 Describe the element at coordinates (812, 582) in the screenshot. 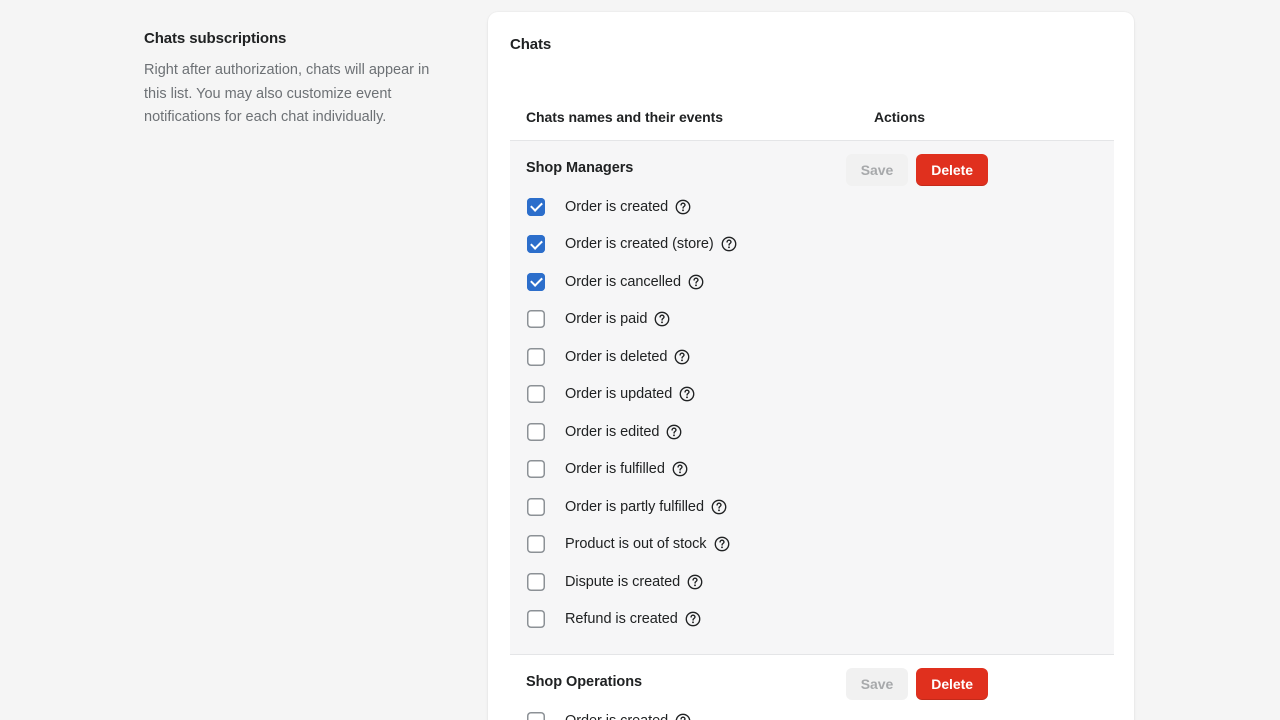

I see `event-row: Dispute is created` at that location.